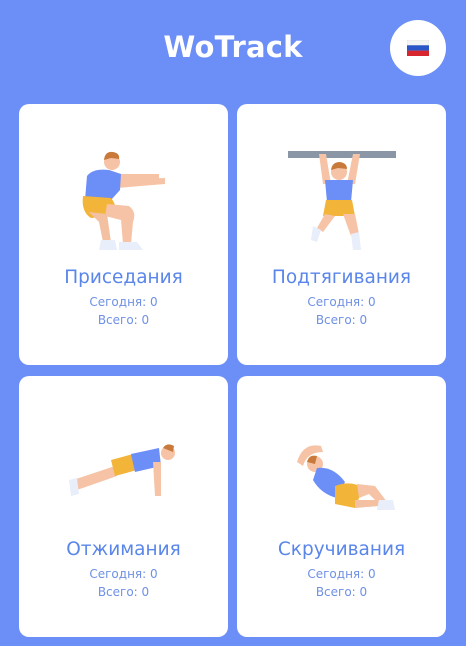  Describe the element at coordinates (341, 277) in the screenshot. I see `exercise-title: Подтягивания` at that location.